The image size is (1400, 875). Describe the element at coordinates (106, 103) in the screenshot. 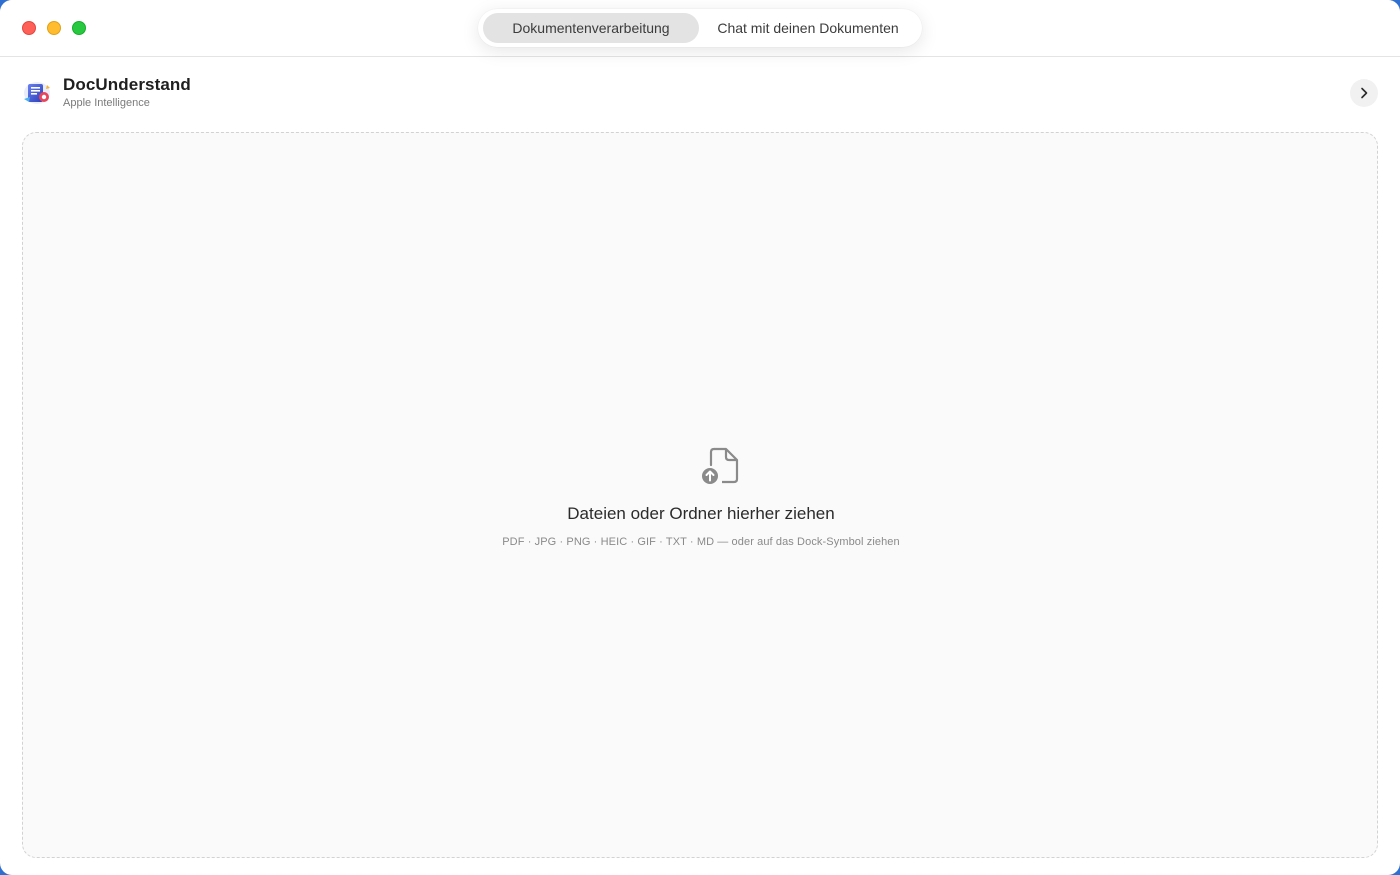

I see `app-subtitle: Apple Intelligence` at that location.